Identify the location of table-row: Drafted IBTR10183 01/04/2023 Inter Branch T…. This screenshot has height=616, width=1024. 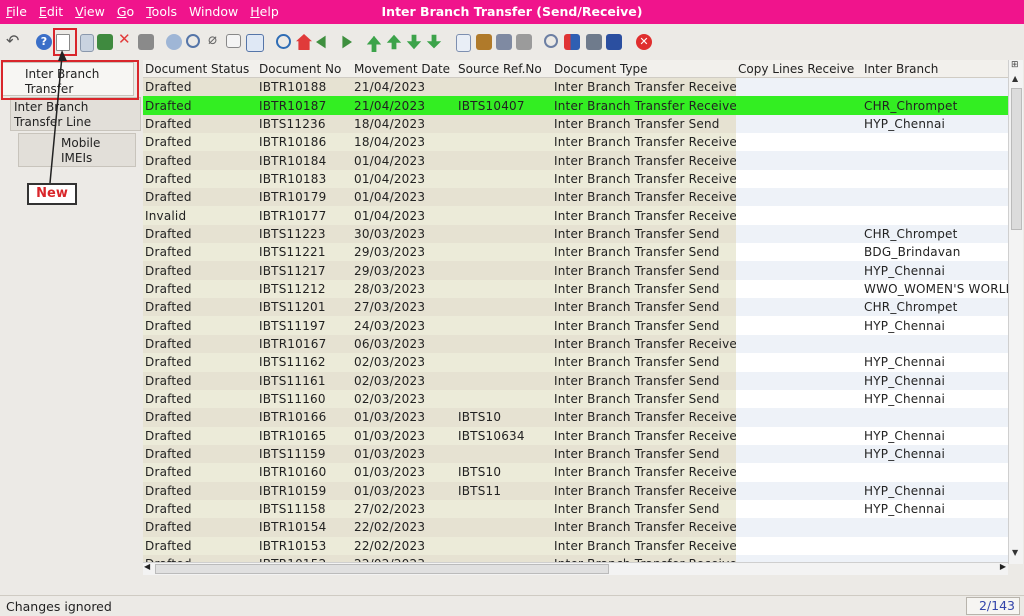
(575, 179).